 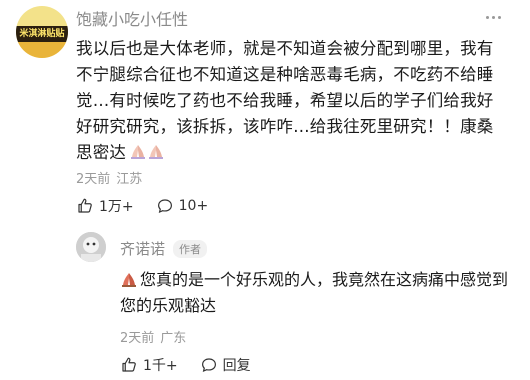 I want to click on reply-time: 2天前, so click(x=137, y=338).